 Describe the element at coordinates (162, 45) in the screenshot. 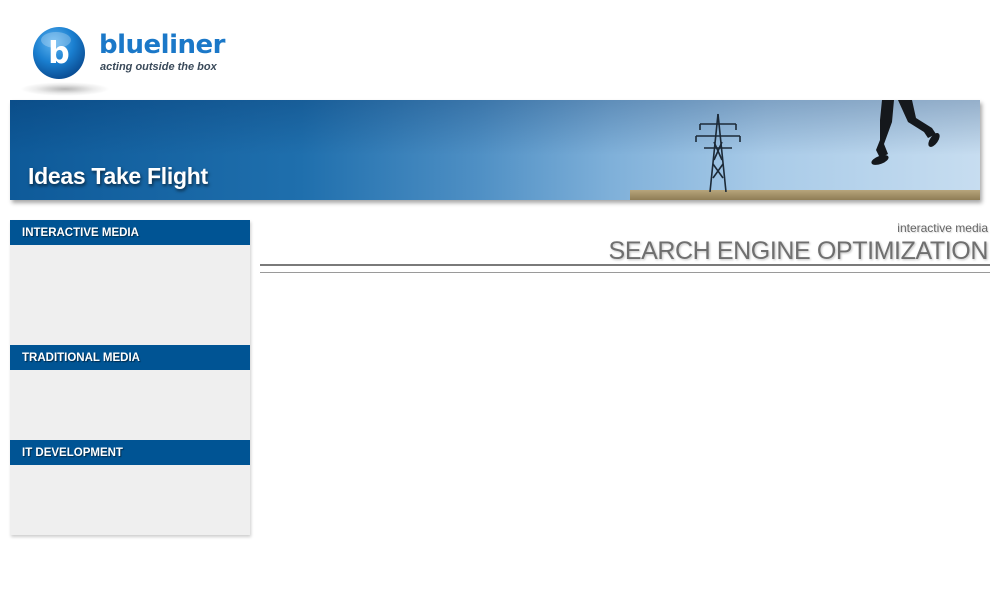

I see `logo-wordmark: blueliner` at that location.